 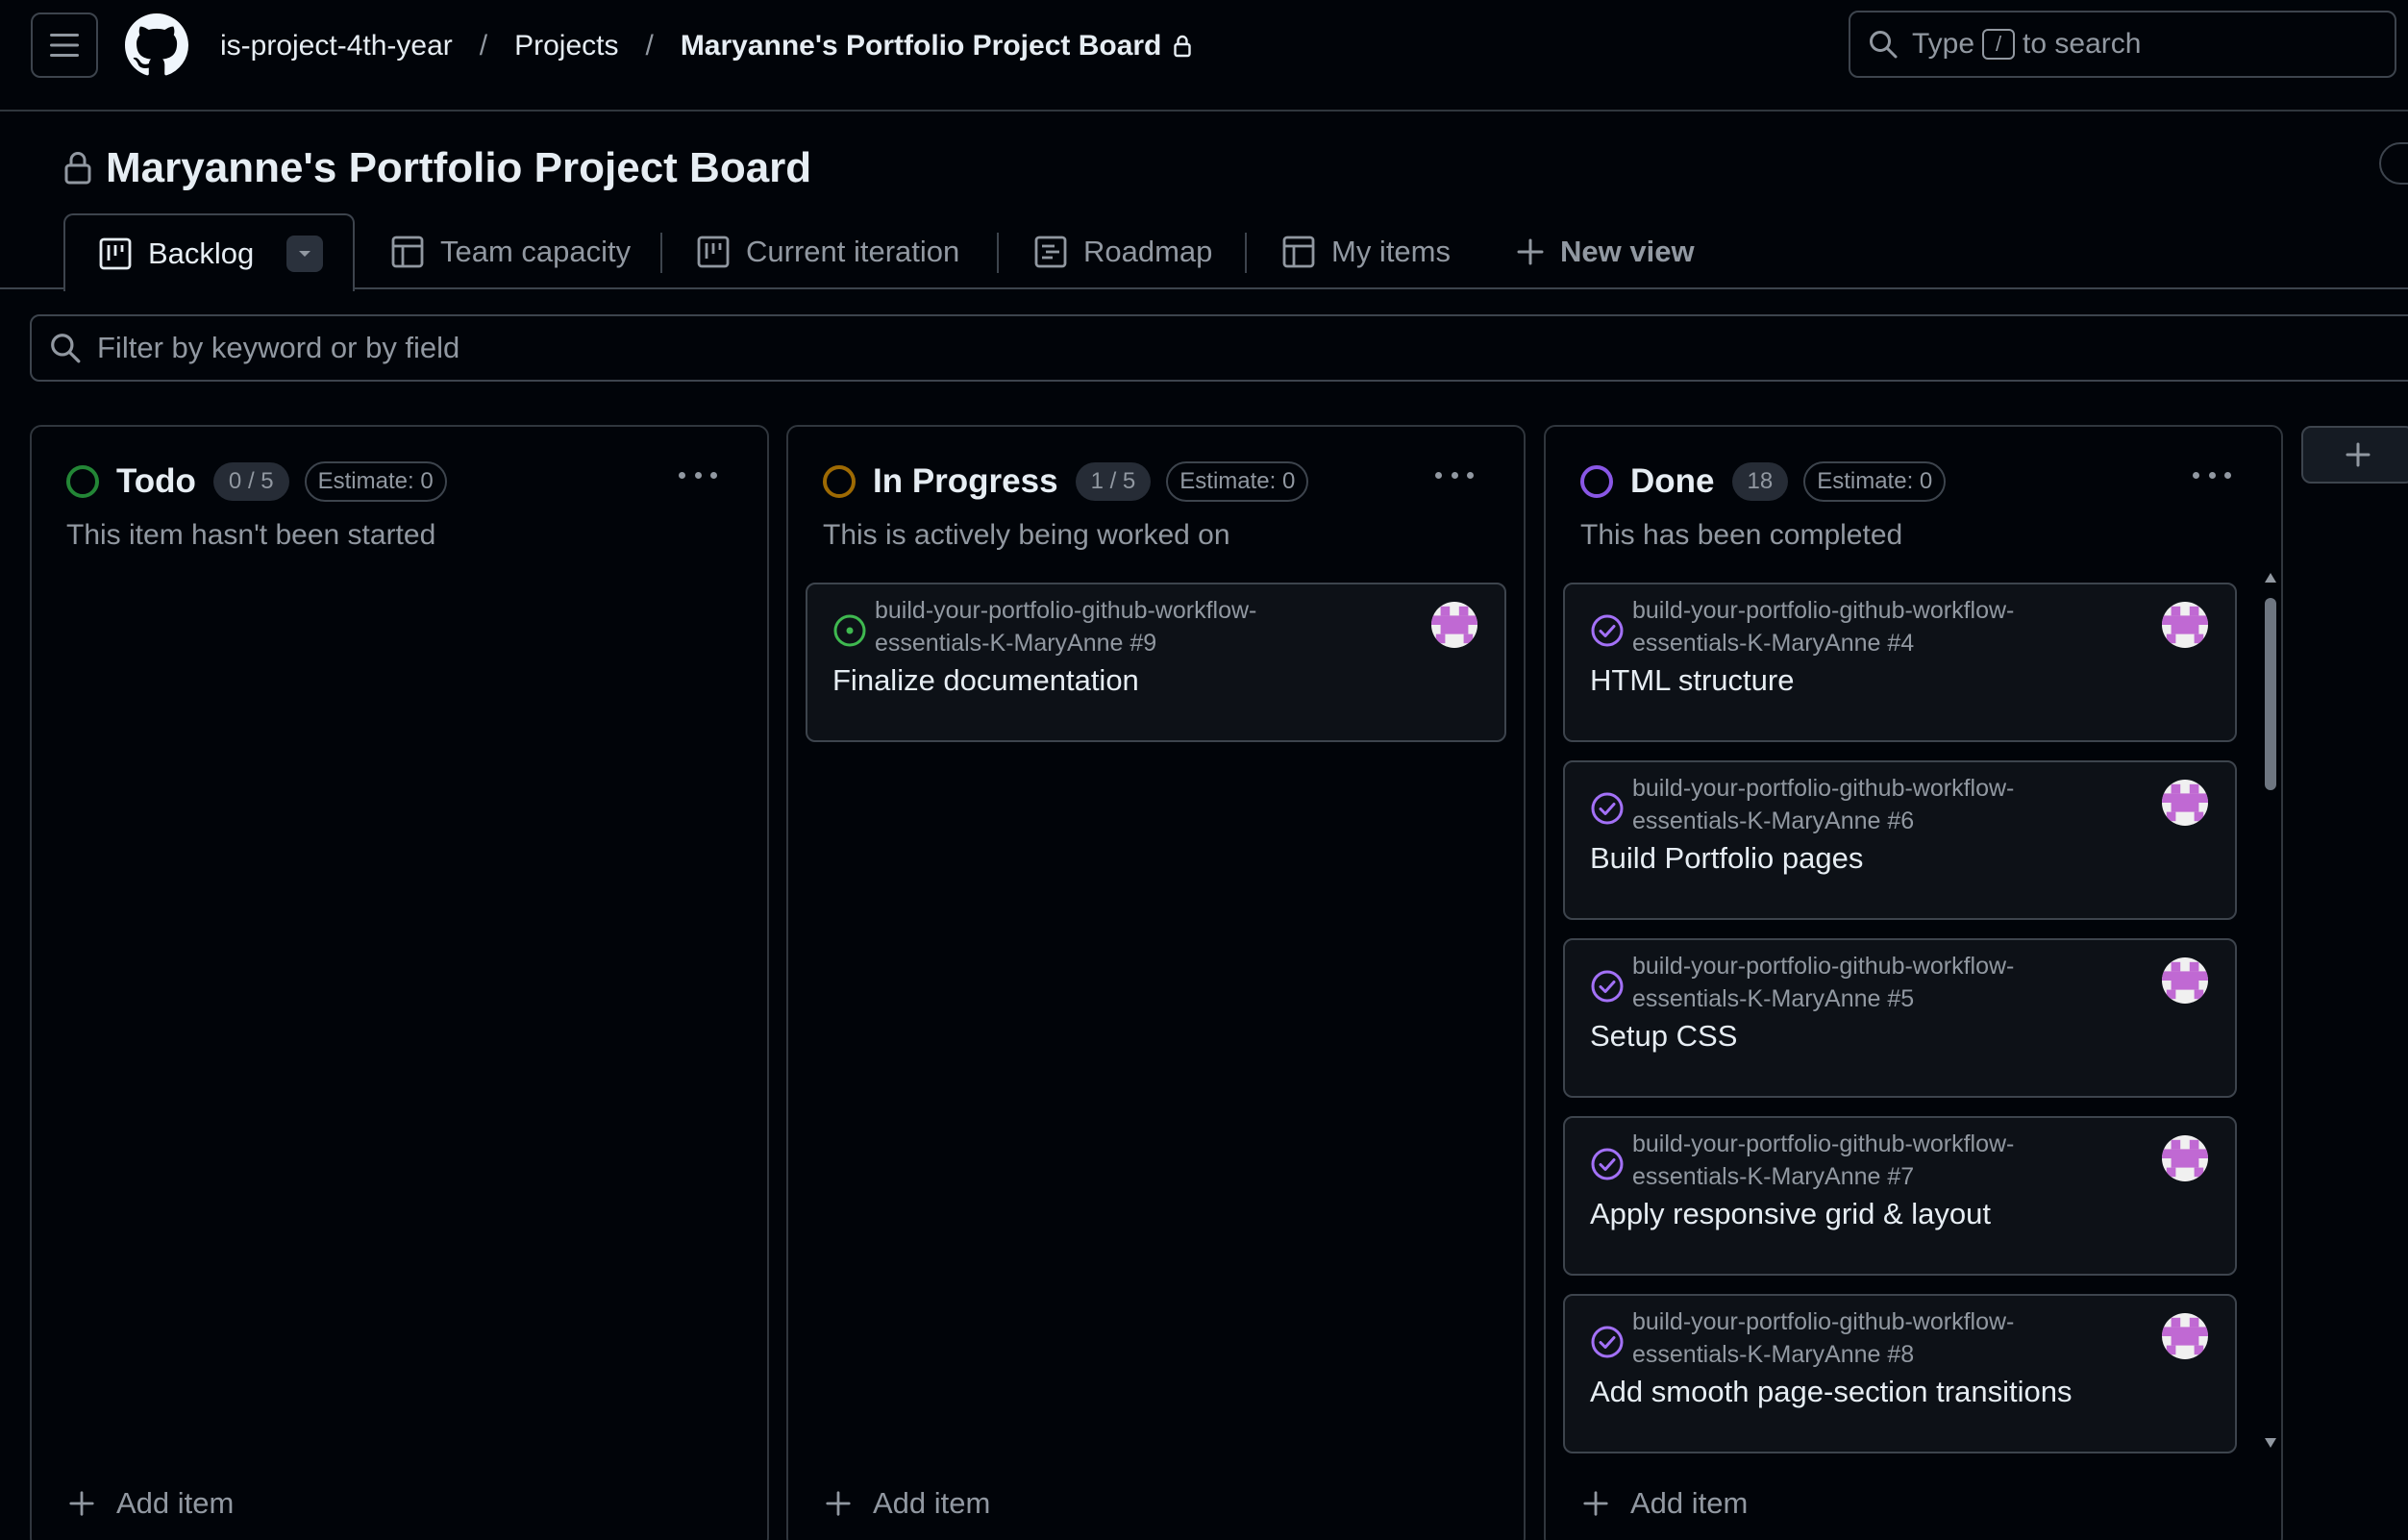 I want to click on global-search-input: Type / to search, so click(x=2122, y=44).